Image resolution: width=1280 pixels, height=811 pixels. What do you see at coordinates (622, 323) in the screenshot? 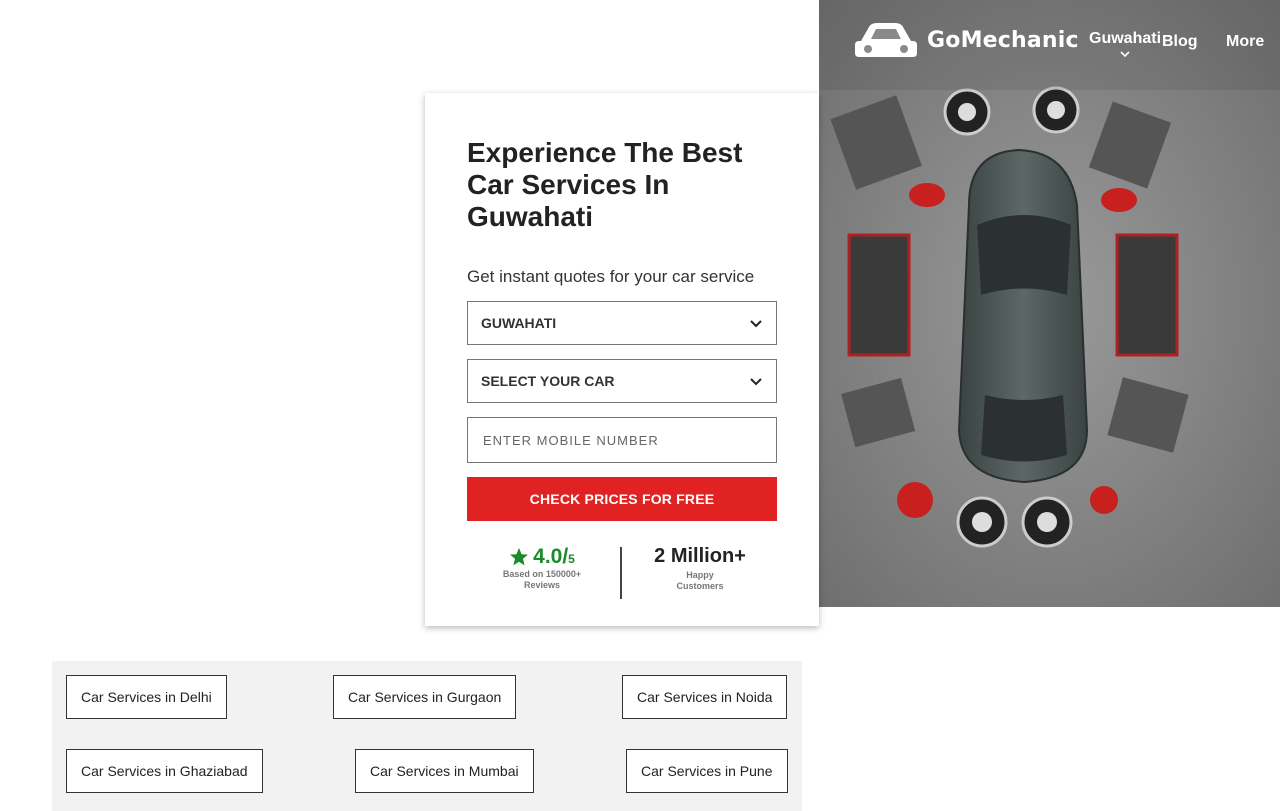
I see `city-dropdown: GUWAHATI` at bounding box center [622, 323].